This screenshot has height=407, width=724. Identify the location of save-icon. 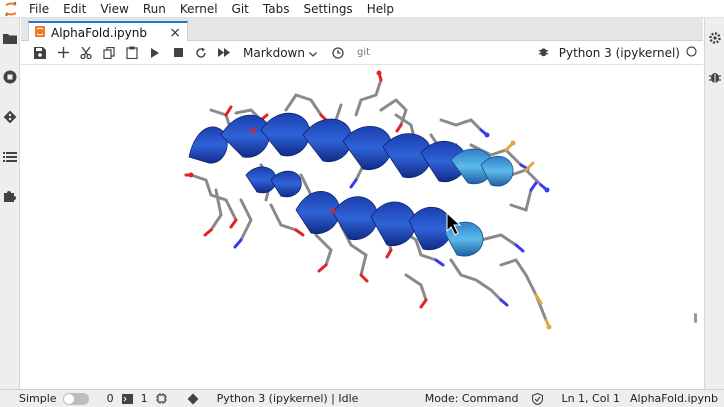
(40, 53).